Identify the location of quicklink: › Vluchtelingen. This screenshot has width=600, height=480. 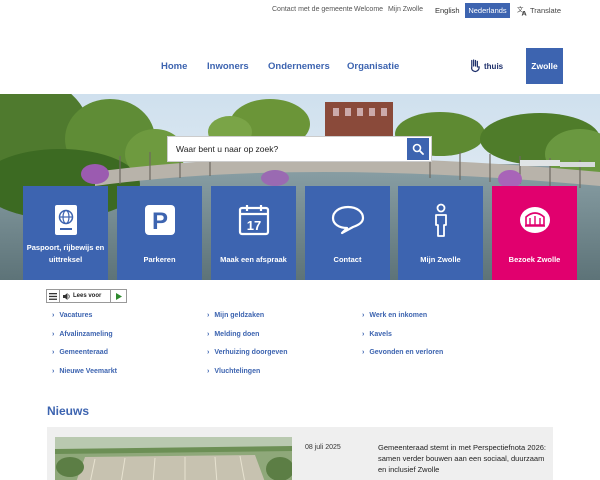
(233, 371).